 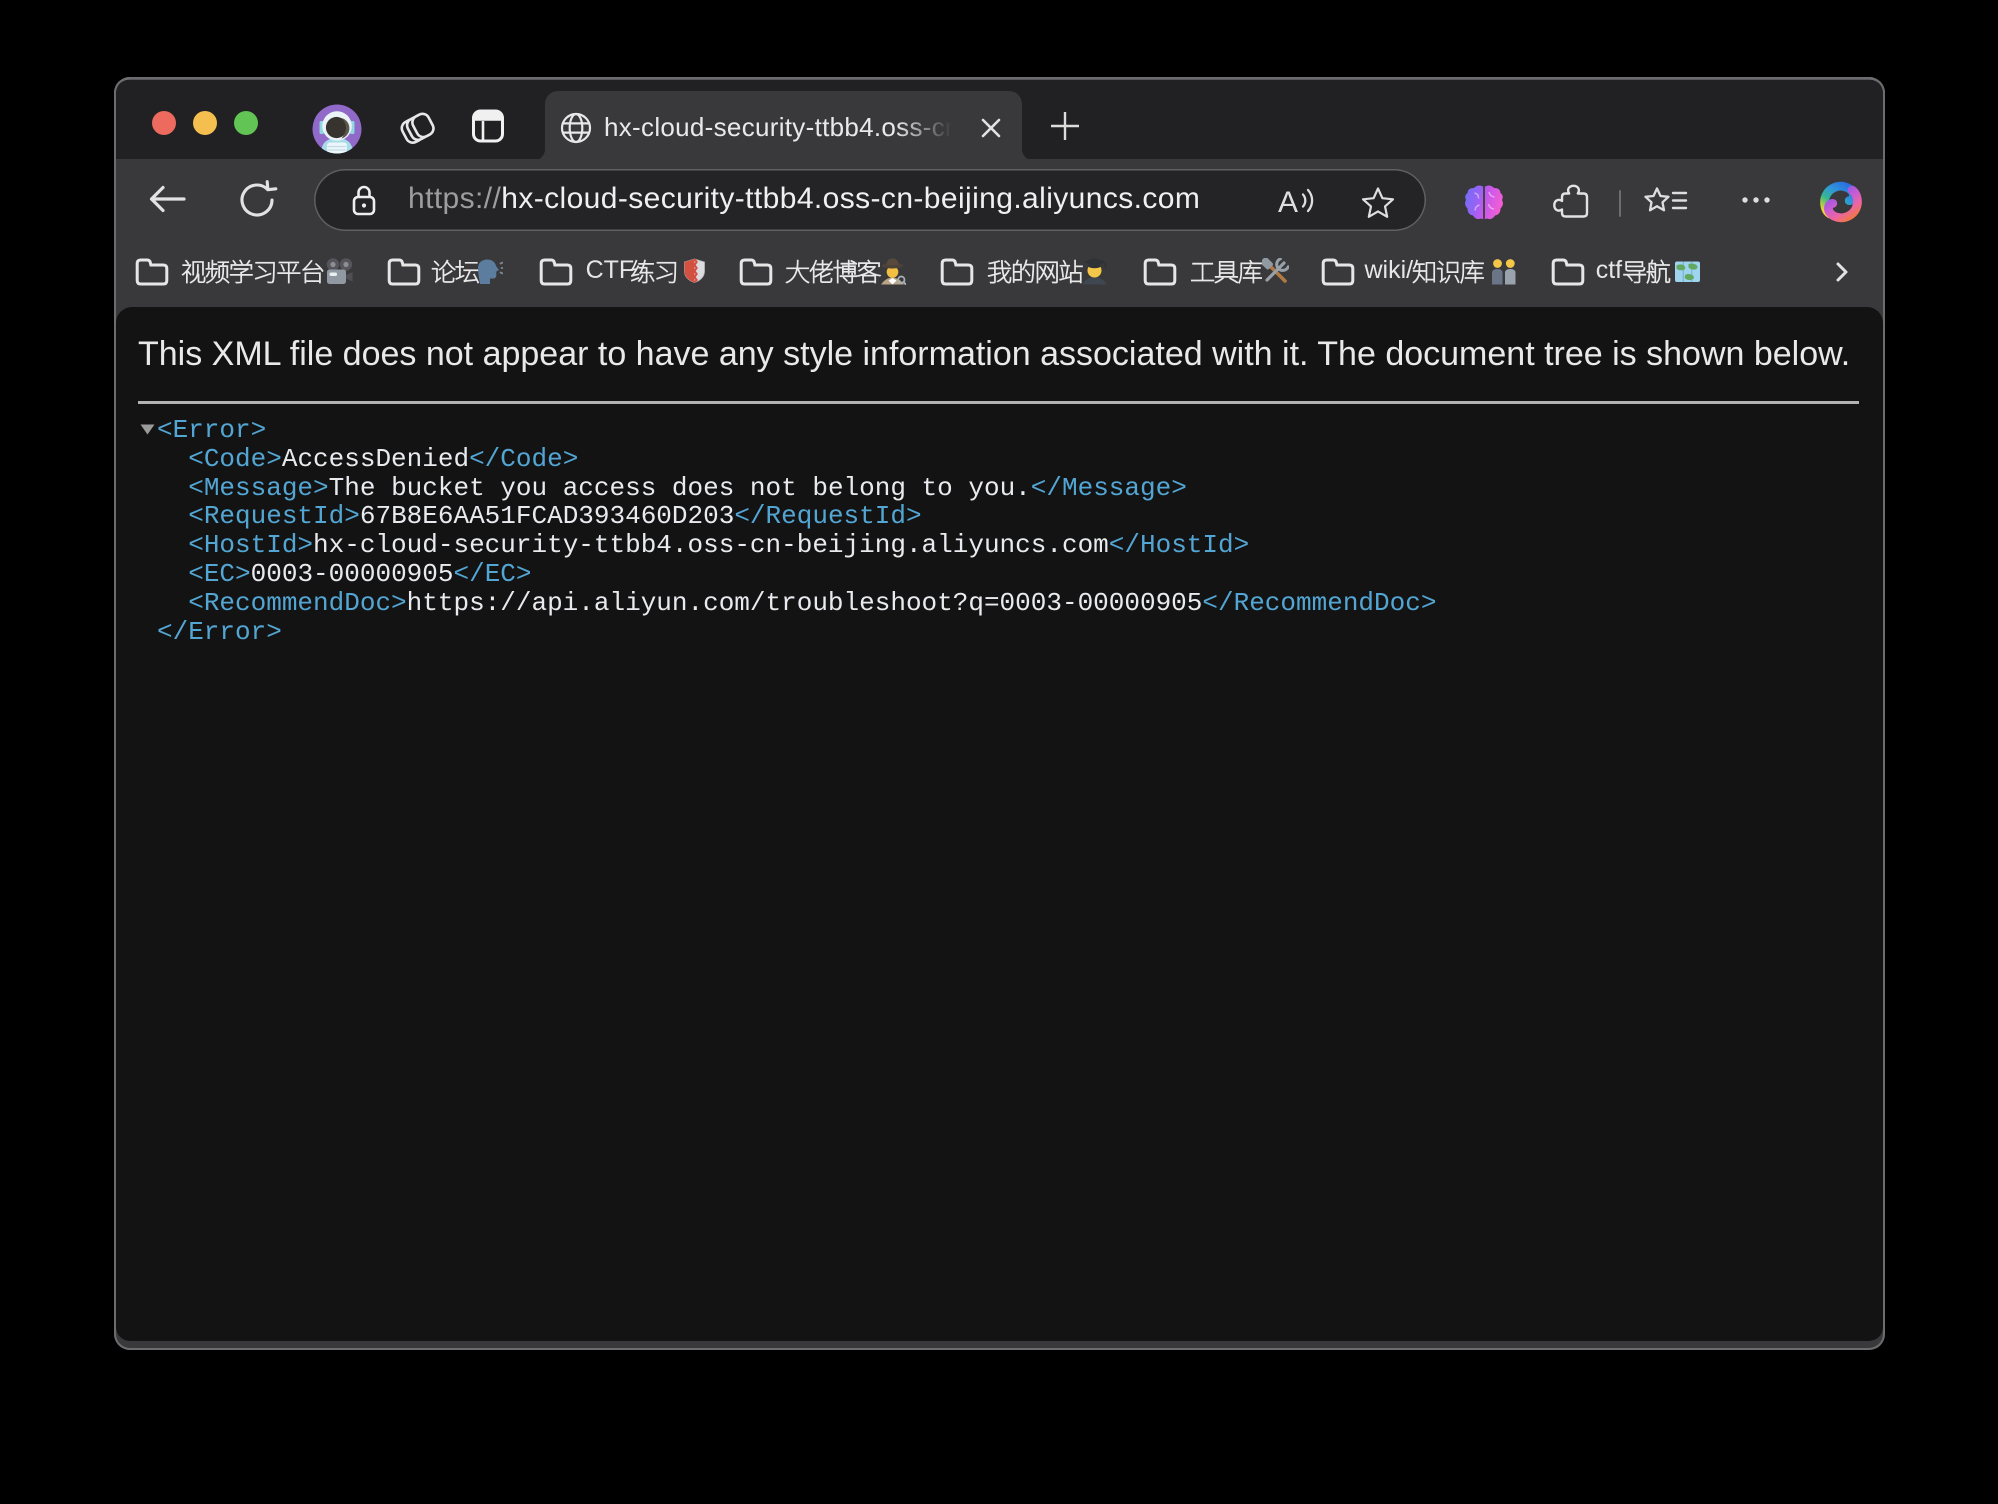 What do you see at coordinates (1288, 202) in the screenshot?
I see `svg-text: A` at bounding box center [1288, 202].